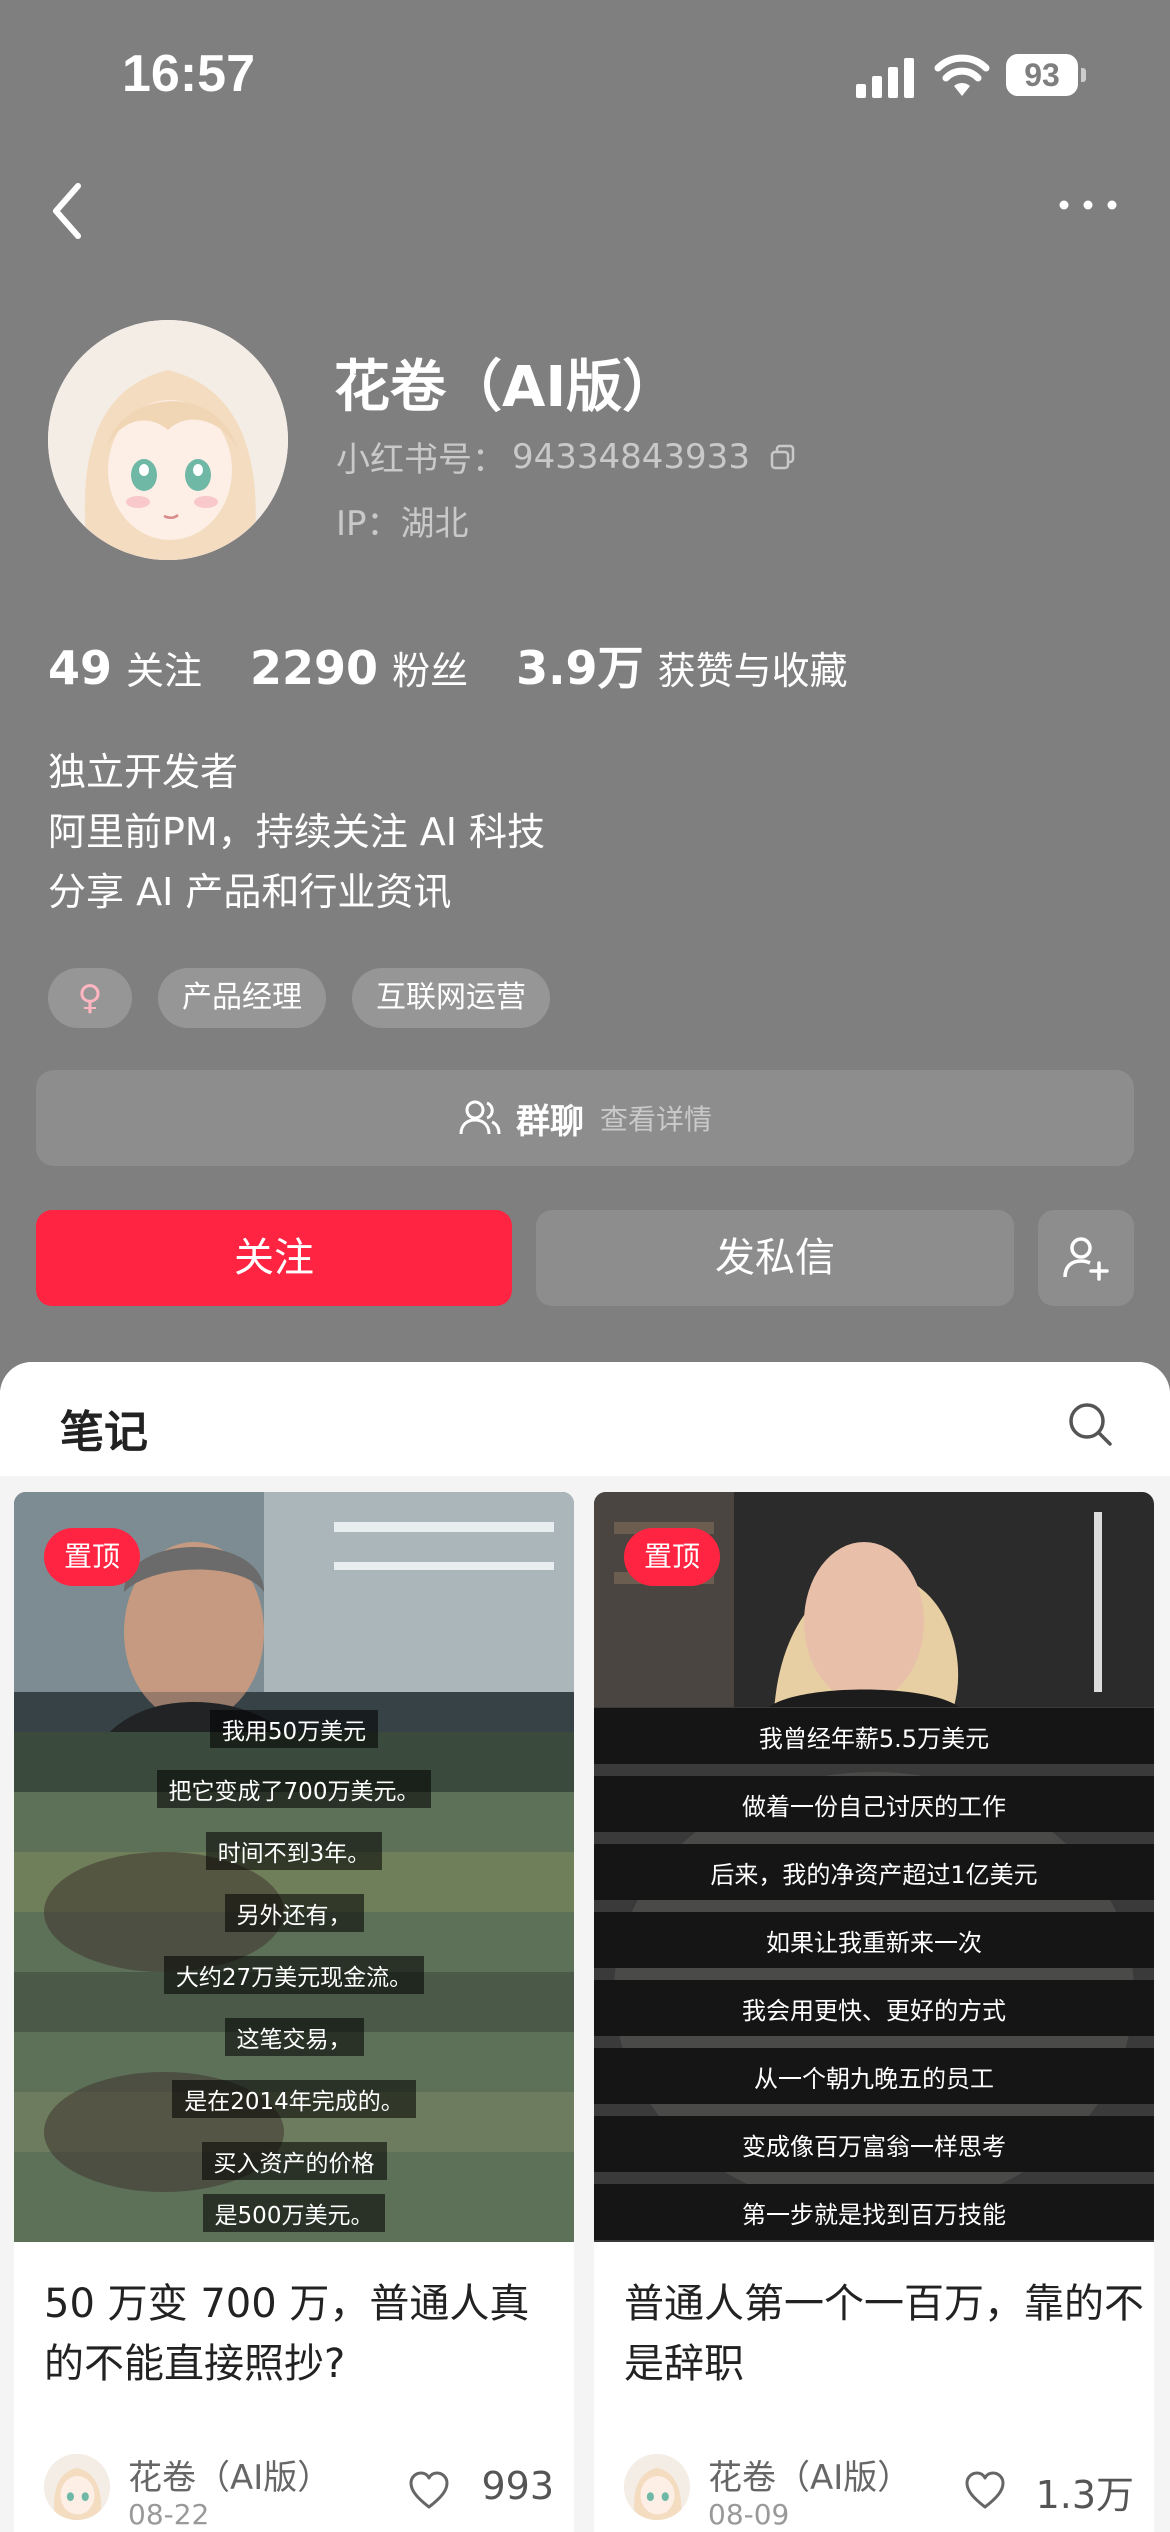  Describe the element at coordinates (631, 456) in the screenshot. I see `profile-id-value: 94334843933` at that location.